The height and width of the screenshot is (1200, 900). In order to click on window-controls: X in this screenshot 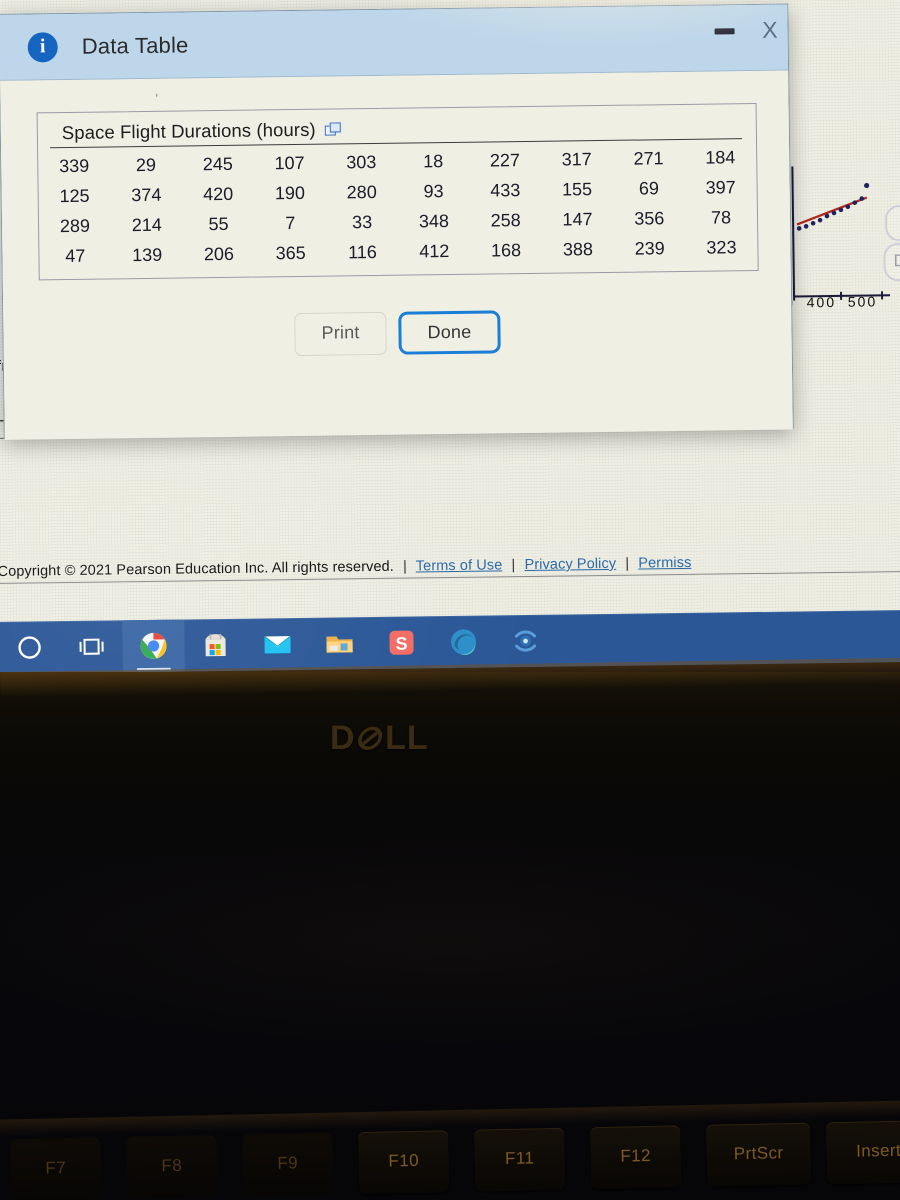, I will do `click(746, 30)`.